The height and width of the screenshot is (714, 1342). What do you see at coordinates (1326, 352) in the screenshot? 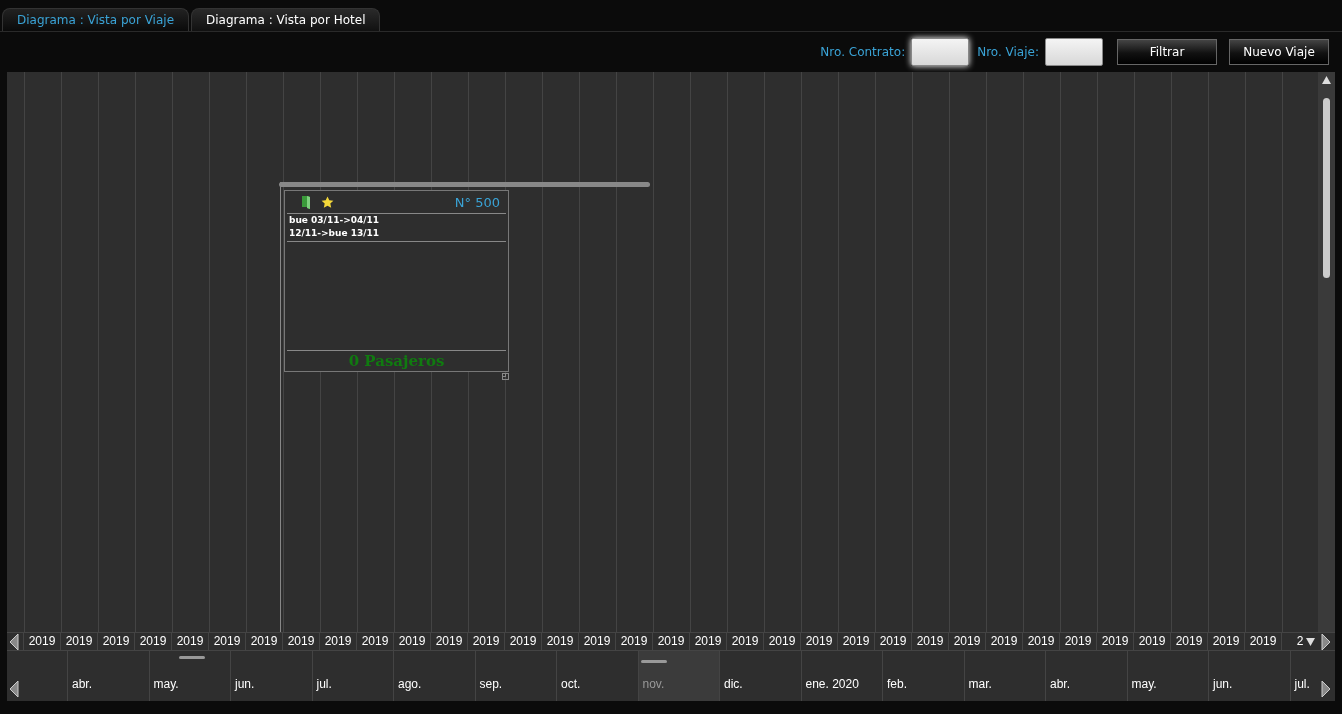
I see `vertical-scrollbar` at bounding box center [1326, 352].